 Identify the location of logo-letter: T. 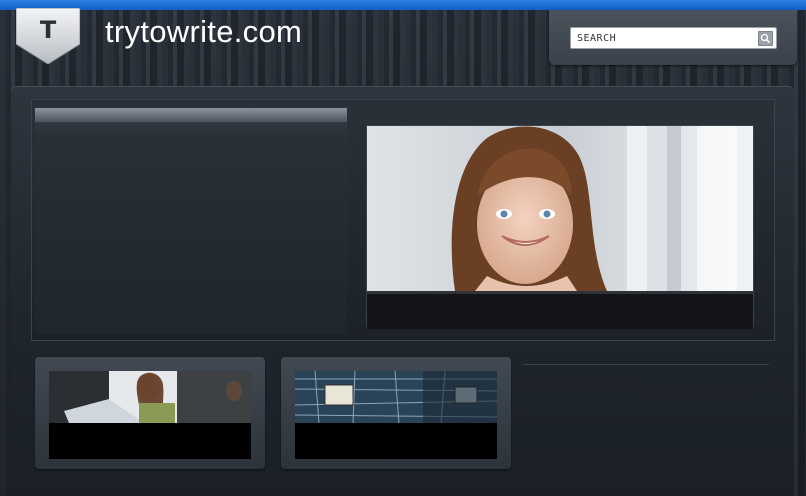
(48, 30).